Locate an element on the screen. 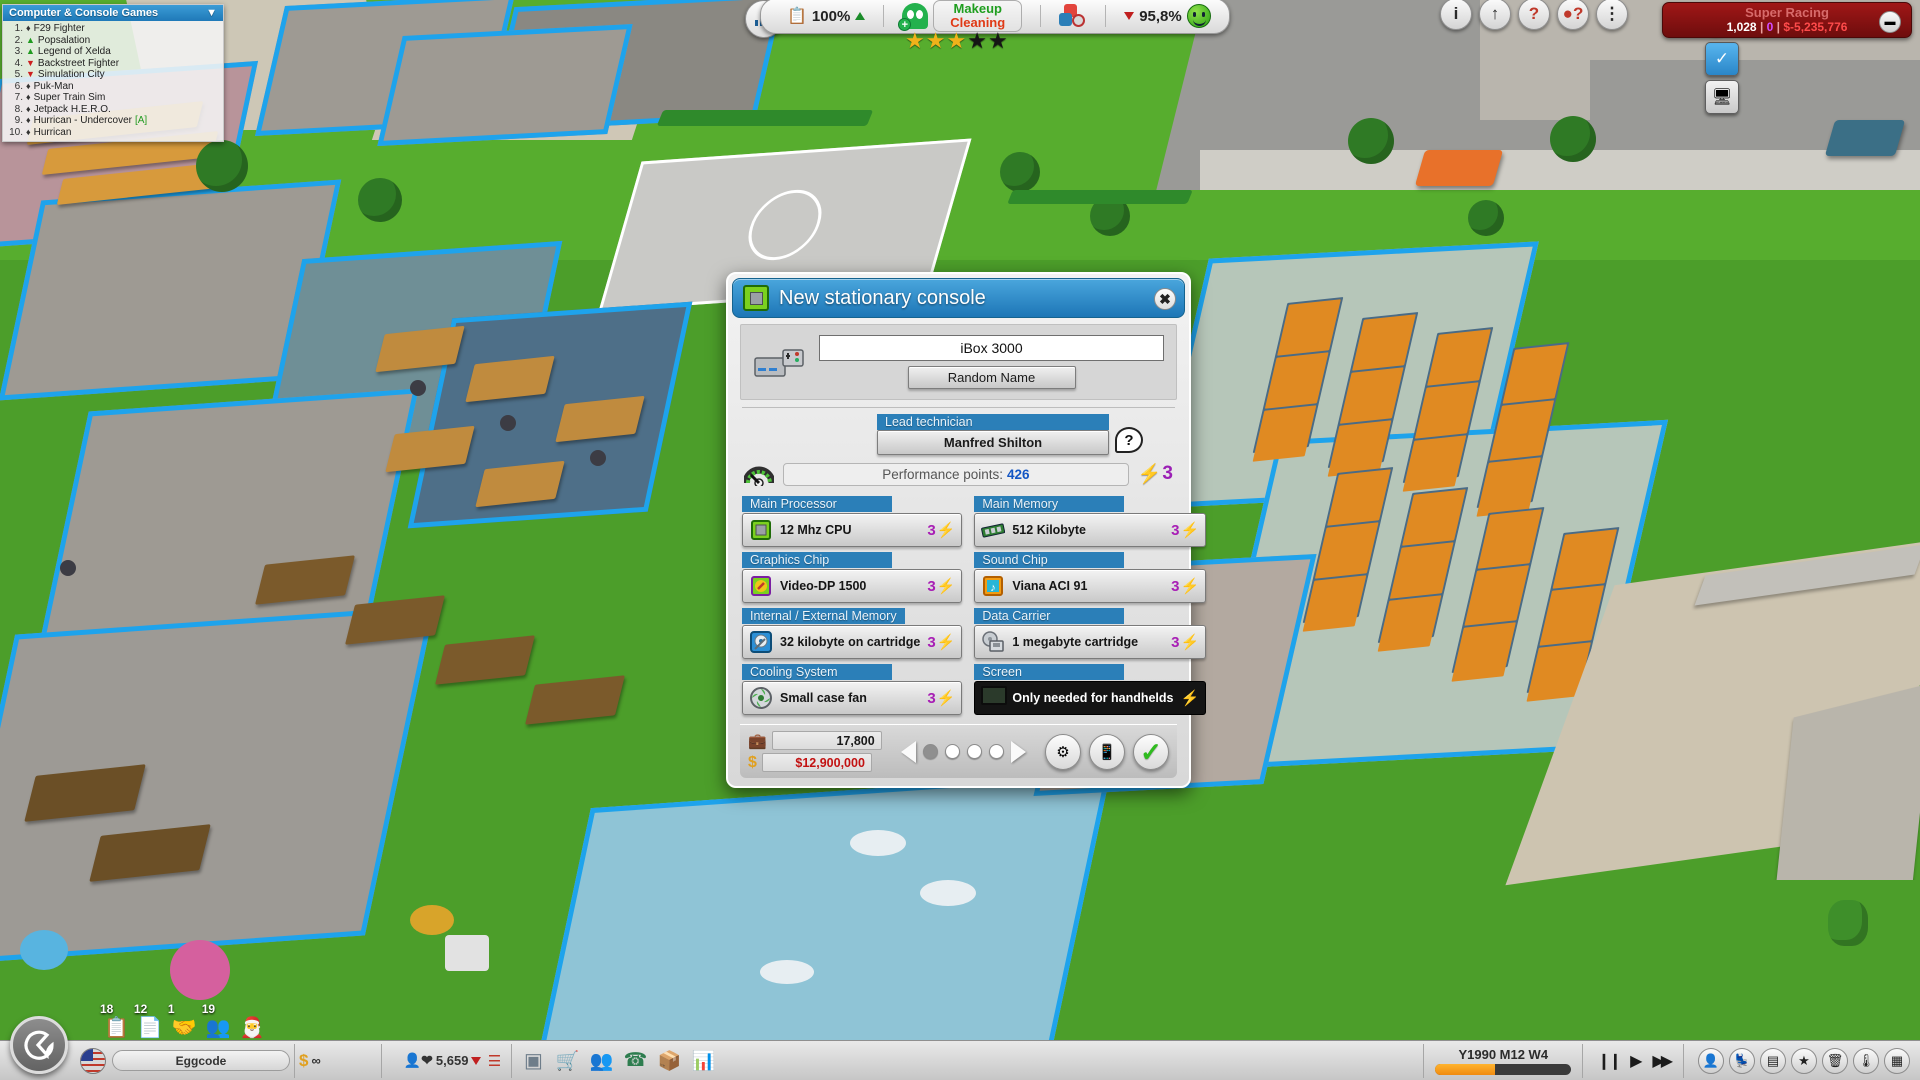  component-rating: 3 ⚡ is located at coordinates (1185, 586).